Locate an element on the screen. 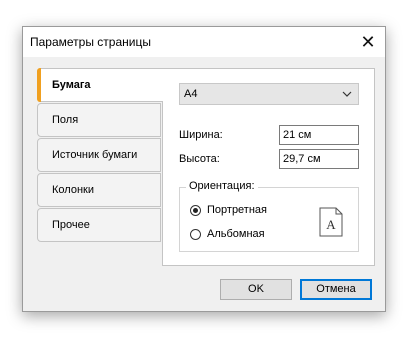 The image size is (416, 344). landscape-option: Альбомная is located at coordinates (227, 234).